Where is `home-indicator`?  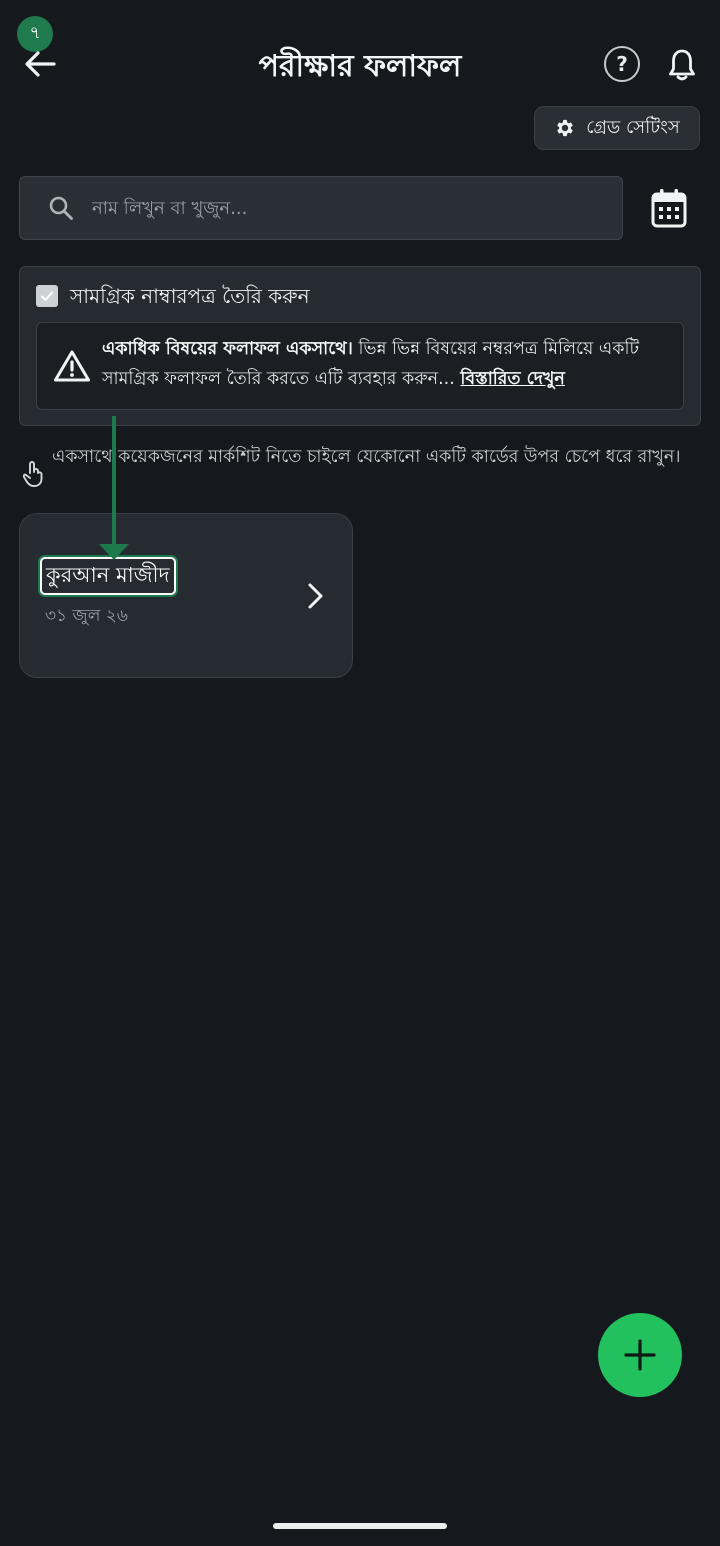
home-indicator is located at coordinates (360, 1526).